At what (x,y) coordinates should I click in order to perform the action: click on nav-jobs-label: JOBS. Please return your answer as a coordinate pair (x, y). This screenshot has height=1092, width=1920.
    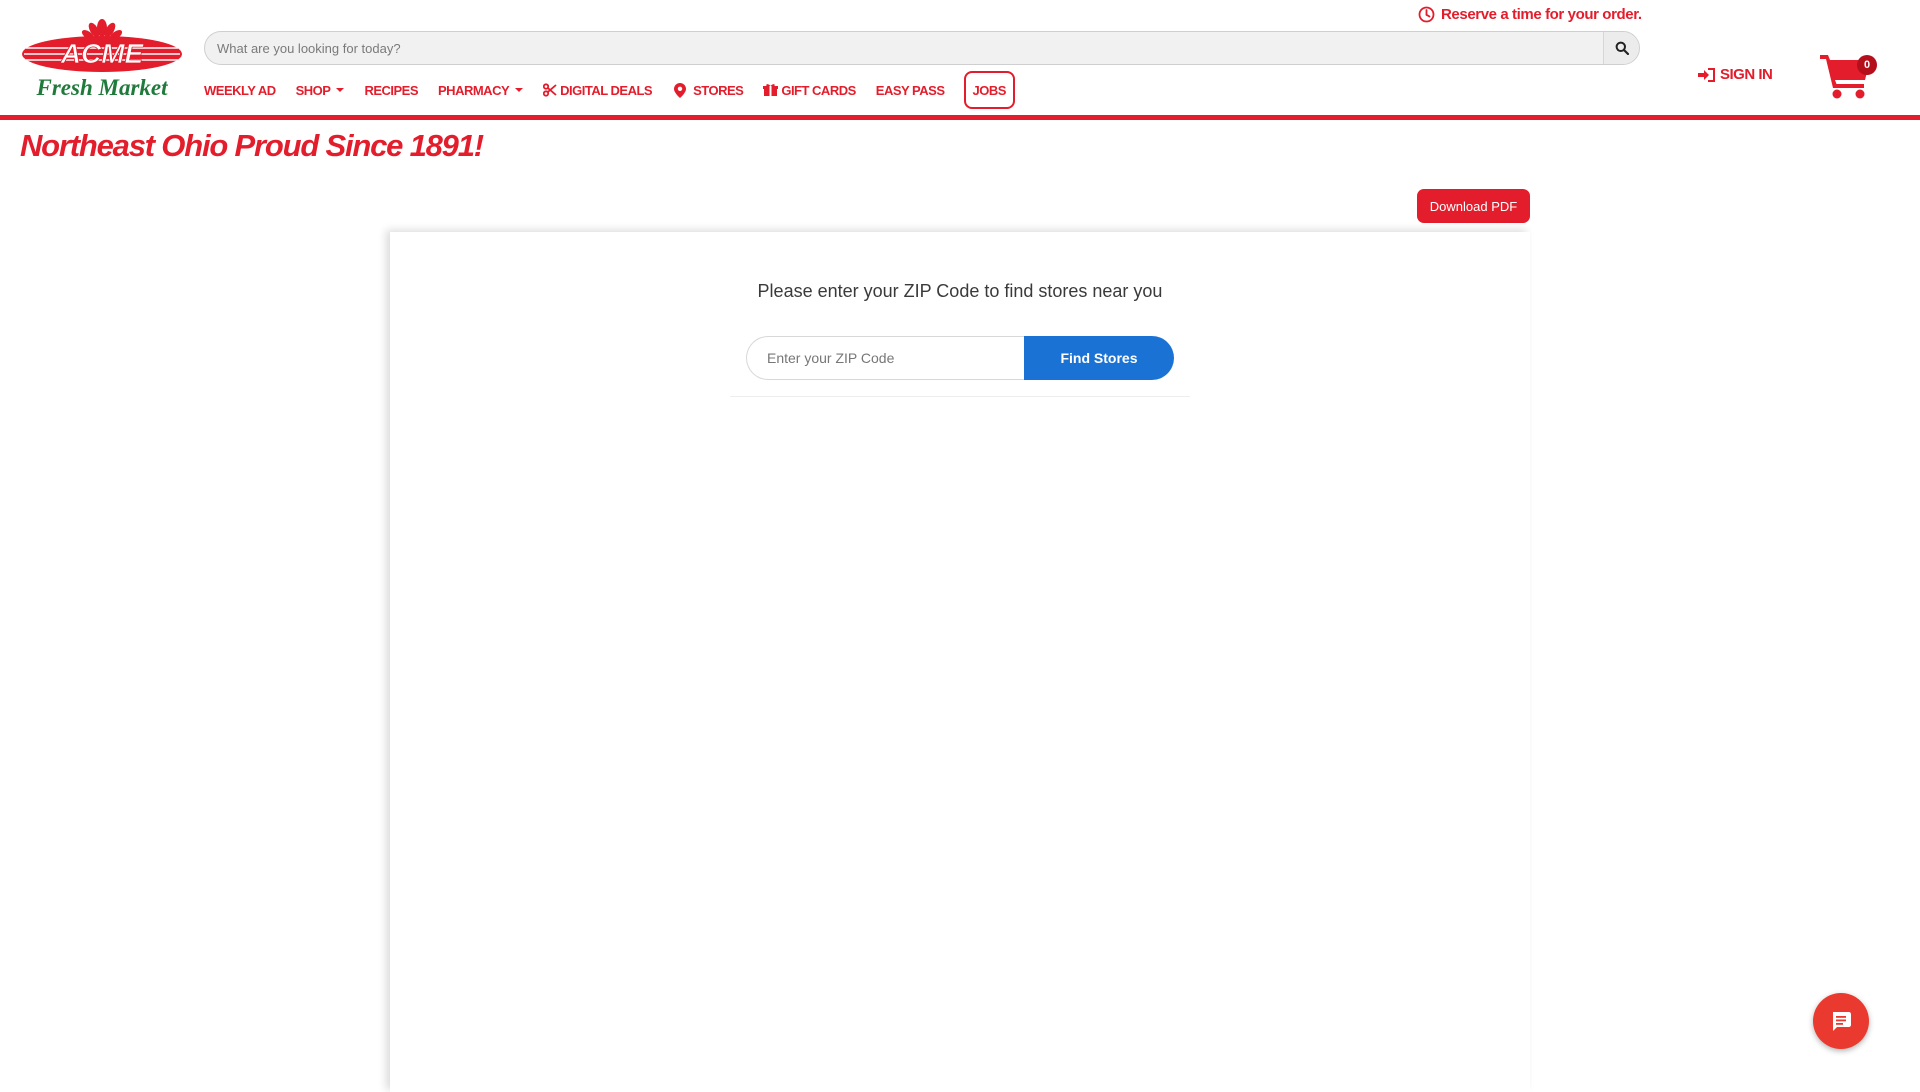
    Looking at the image, I should click on (989, 90).